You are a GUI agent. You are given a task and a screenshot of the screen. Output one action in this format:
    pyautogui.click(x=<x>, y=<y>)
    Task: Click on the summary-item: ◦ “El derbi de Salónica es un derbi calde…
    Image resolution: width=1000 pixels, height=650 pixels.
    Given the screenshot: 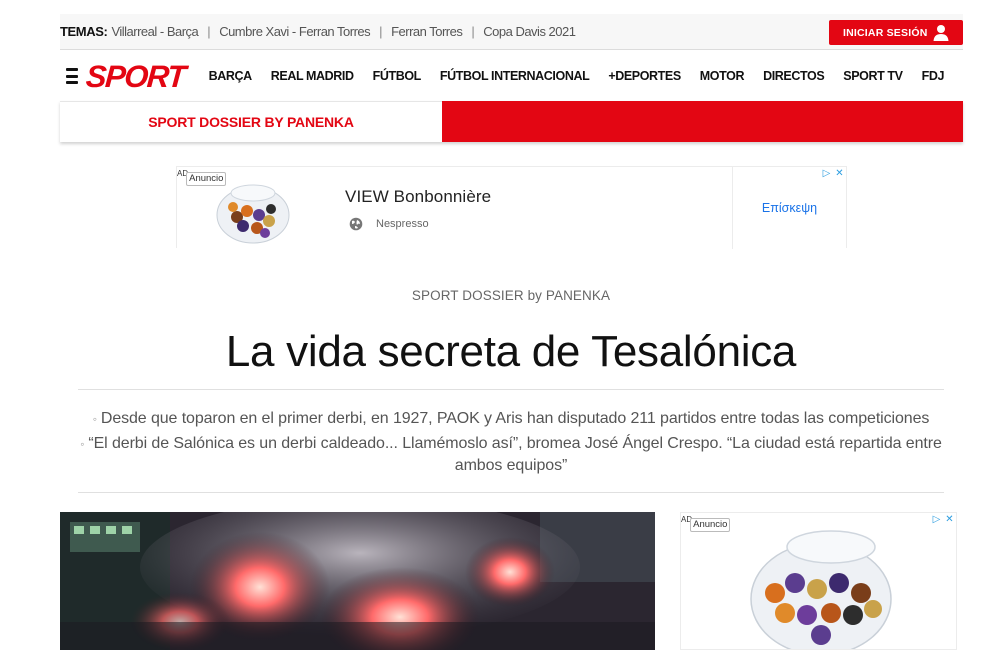 What is the action you would take?
    pyautogui.click(x=511, y=454)
    